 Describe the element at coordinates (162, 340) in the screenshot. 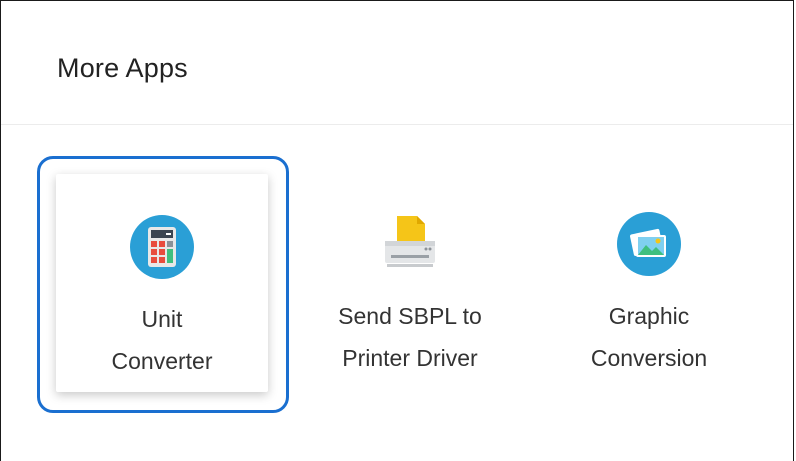

I see `app-label: Unit Converter` at that location.